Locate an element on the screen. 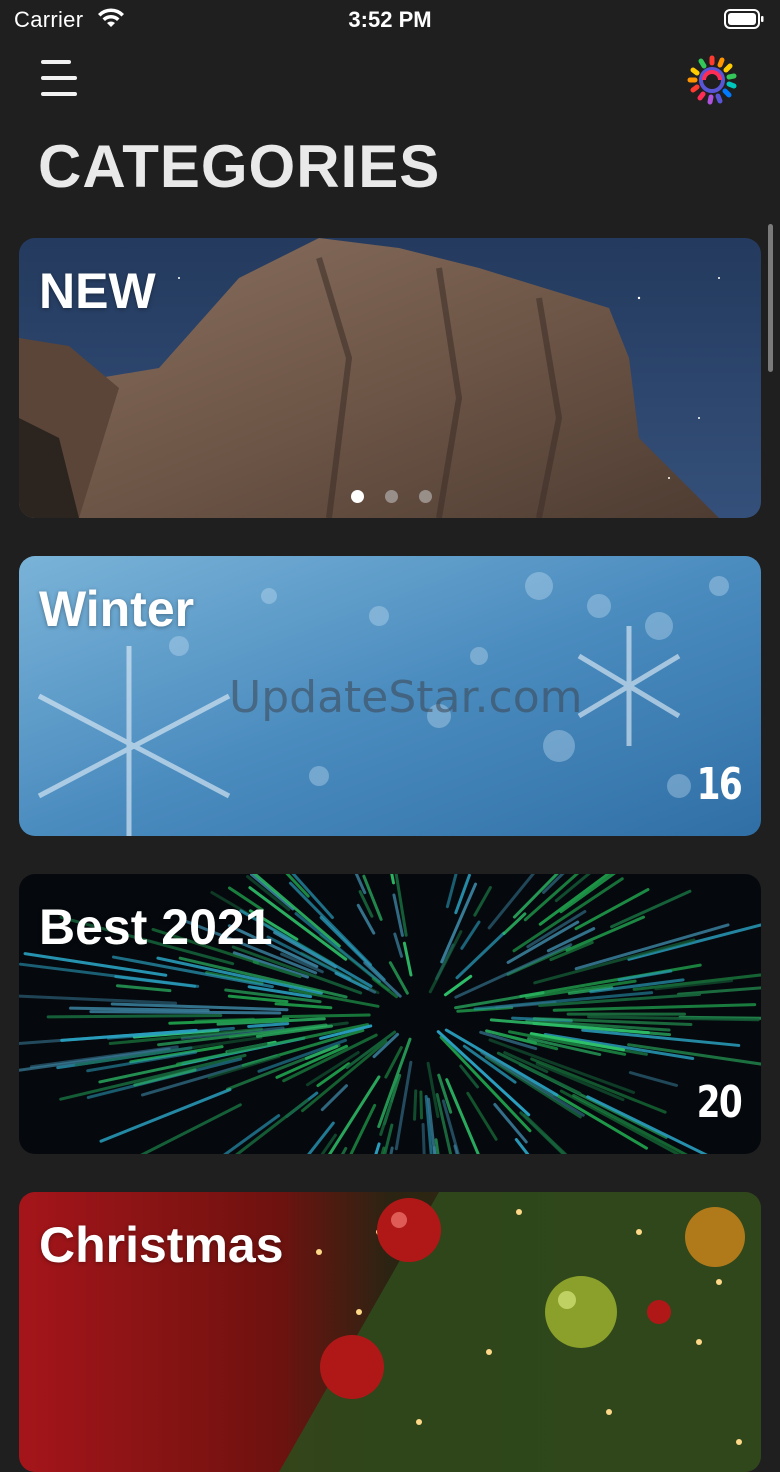 The height and width of the screenshot is (1472, 780). carousel-page-indicator is located at coordinates (394, 498).